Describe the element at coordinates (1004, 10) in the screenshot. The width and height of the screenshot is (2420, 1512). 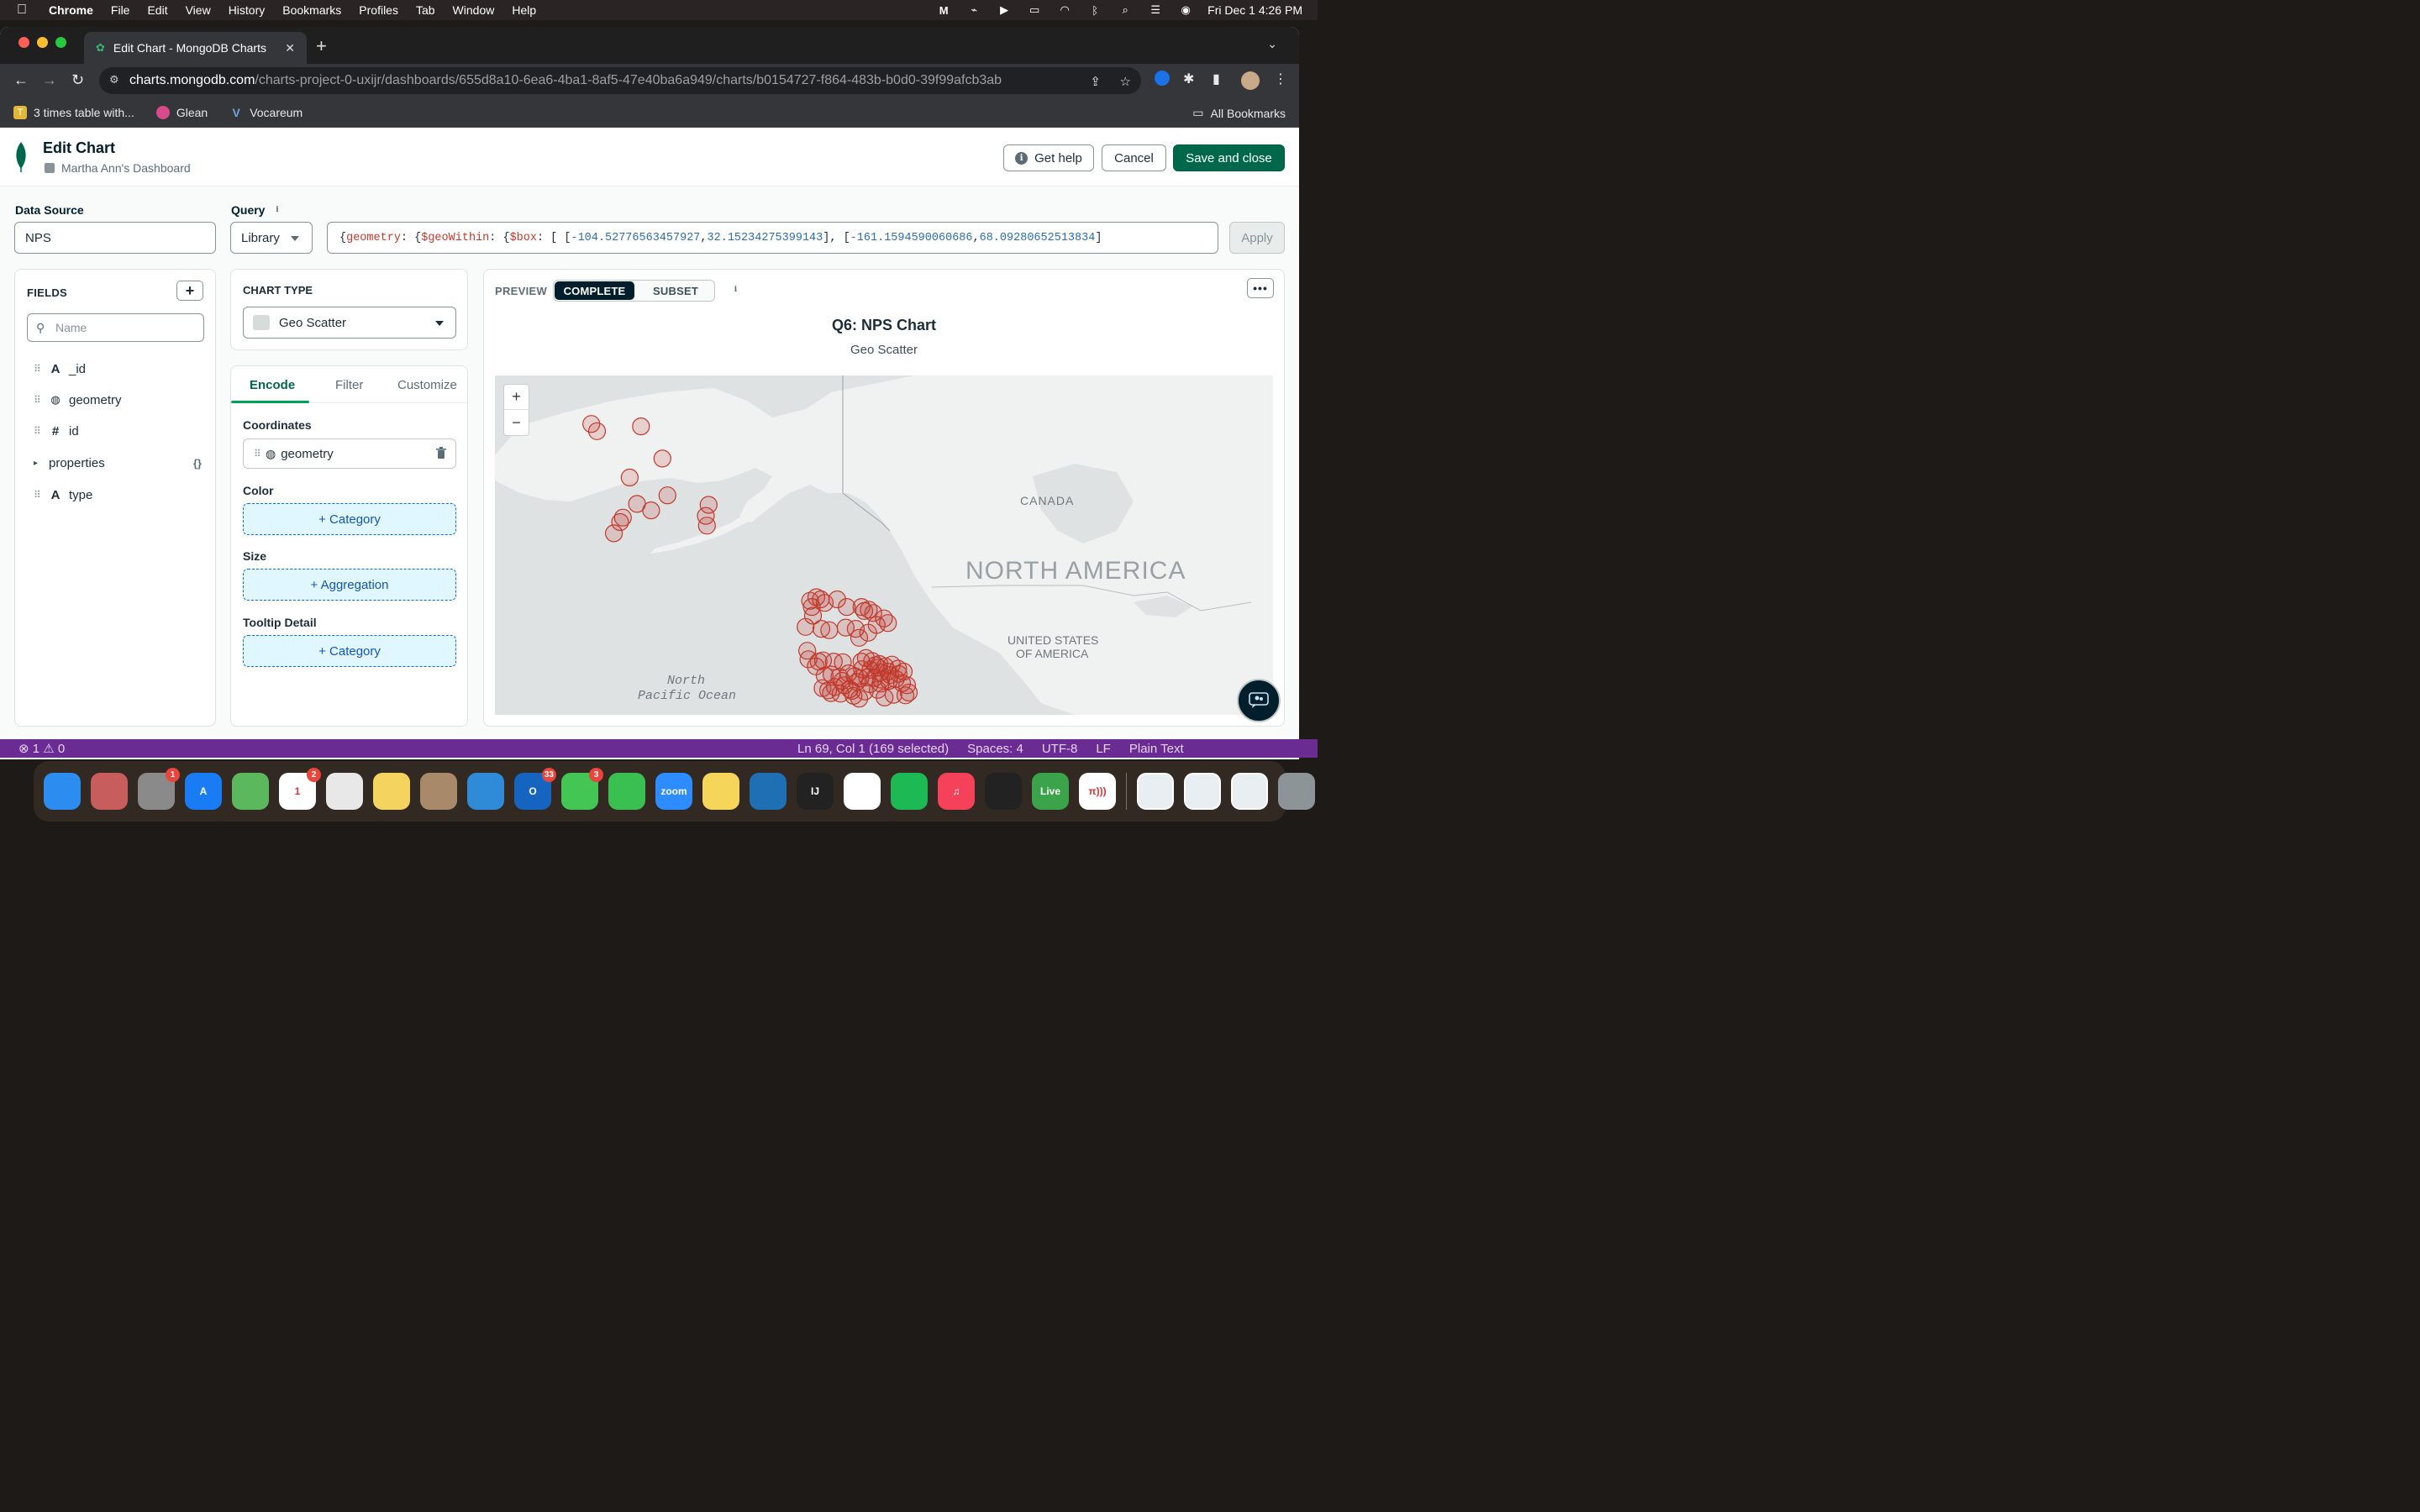
I see `play-icon: ▶` at that location.